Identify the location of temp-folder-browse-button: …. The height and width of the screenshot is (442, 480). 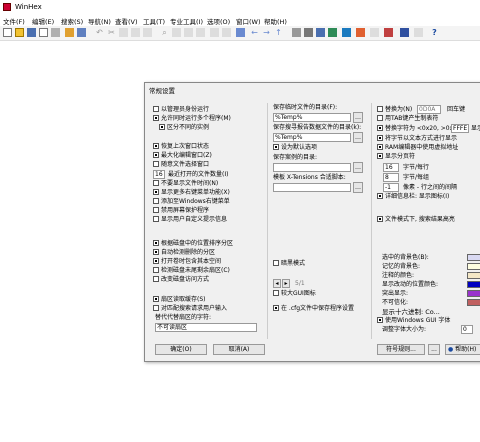
(358, 117).